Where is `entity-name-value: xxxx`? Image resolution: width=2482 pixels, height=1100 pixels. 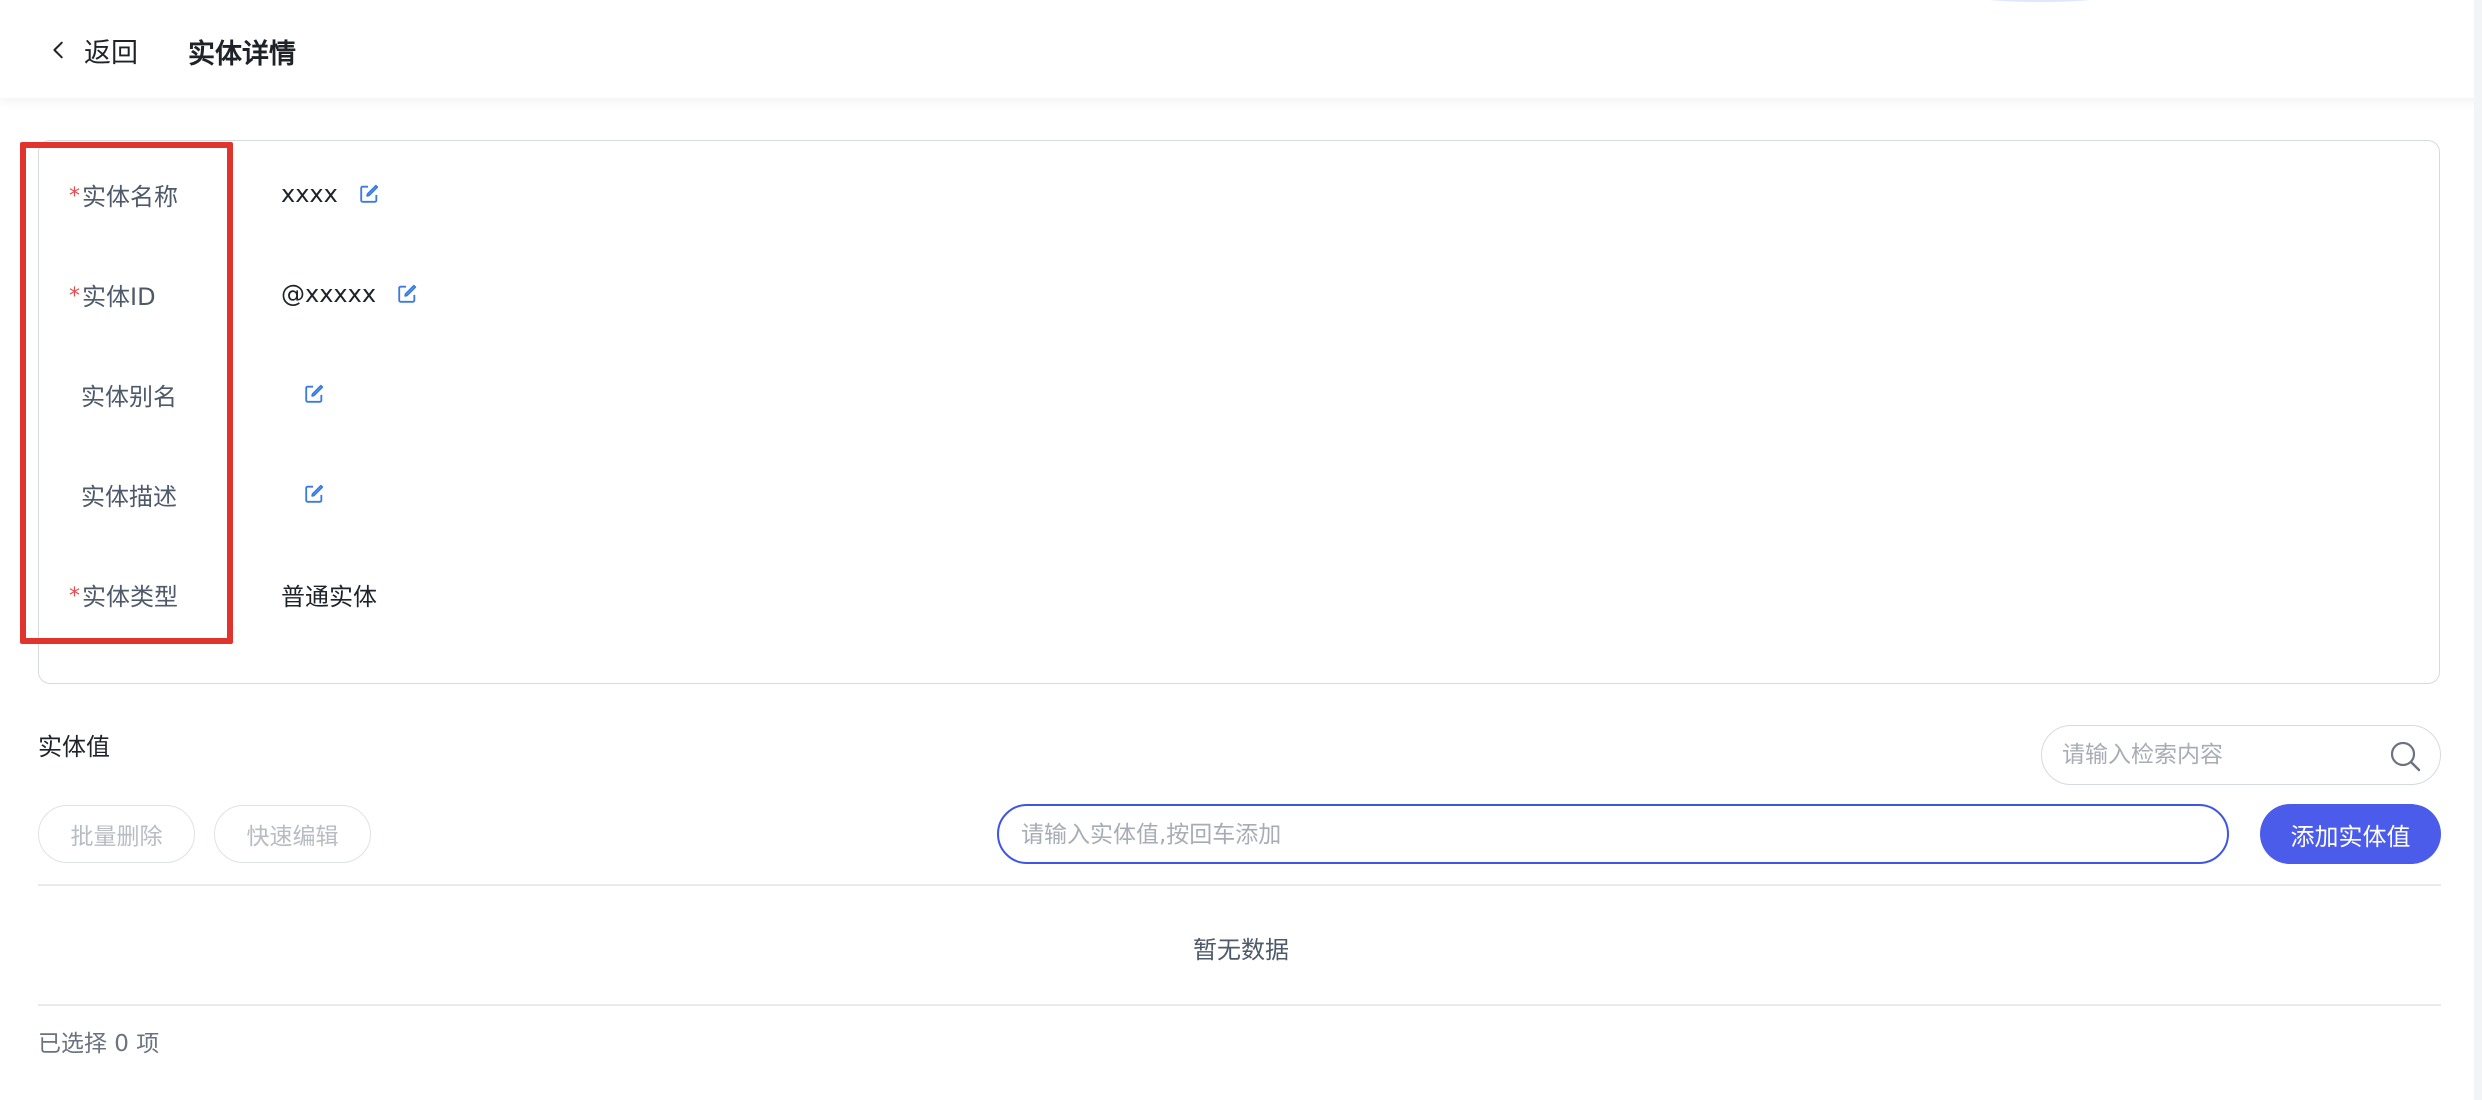
entity-name-value: xxxx is located at coordinates (309, 194).